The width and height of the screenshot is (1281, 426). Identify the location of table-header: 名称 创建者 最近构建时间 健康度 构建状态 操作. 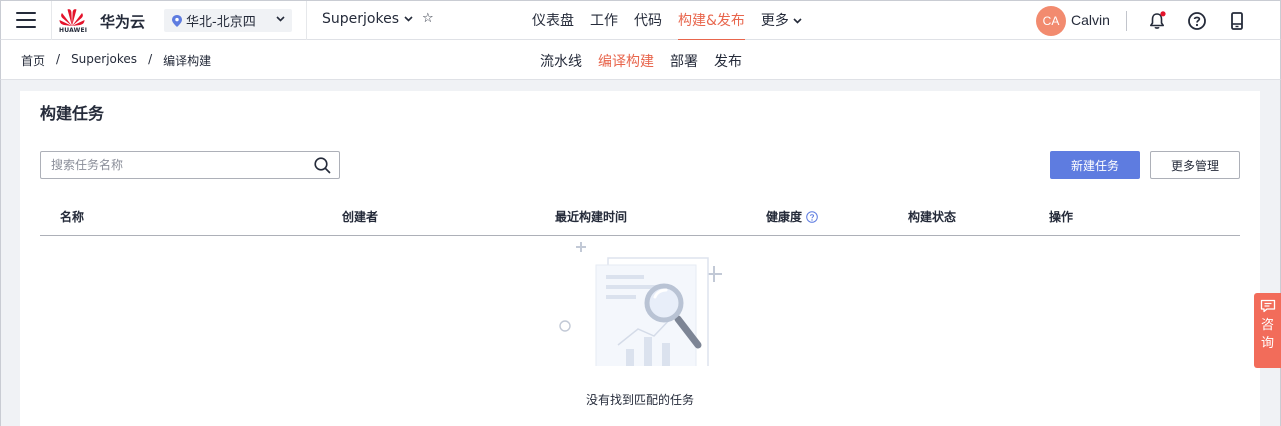
(640, 215).